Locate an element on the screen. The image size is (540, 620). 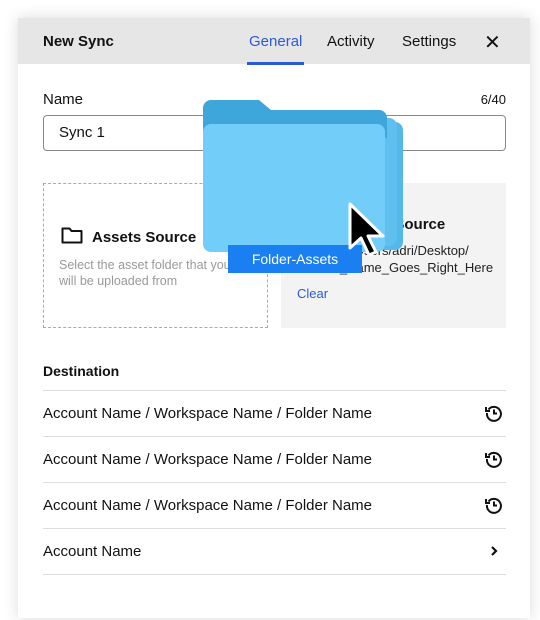
tab-settings: Settings is located at coordinates (429, 41).